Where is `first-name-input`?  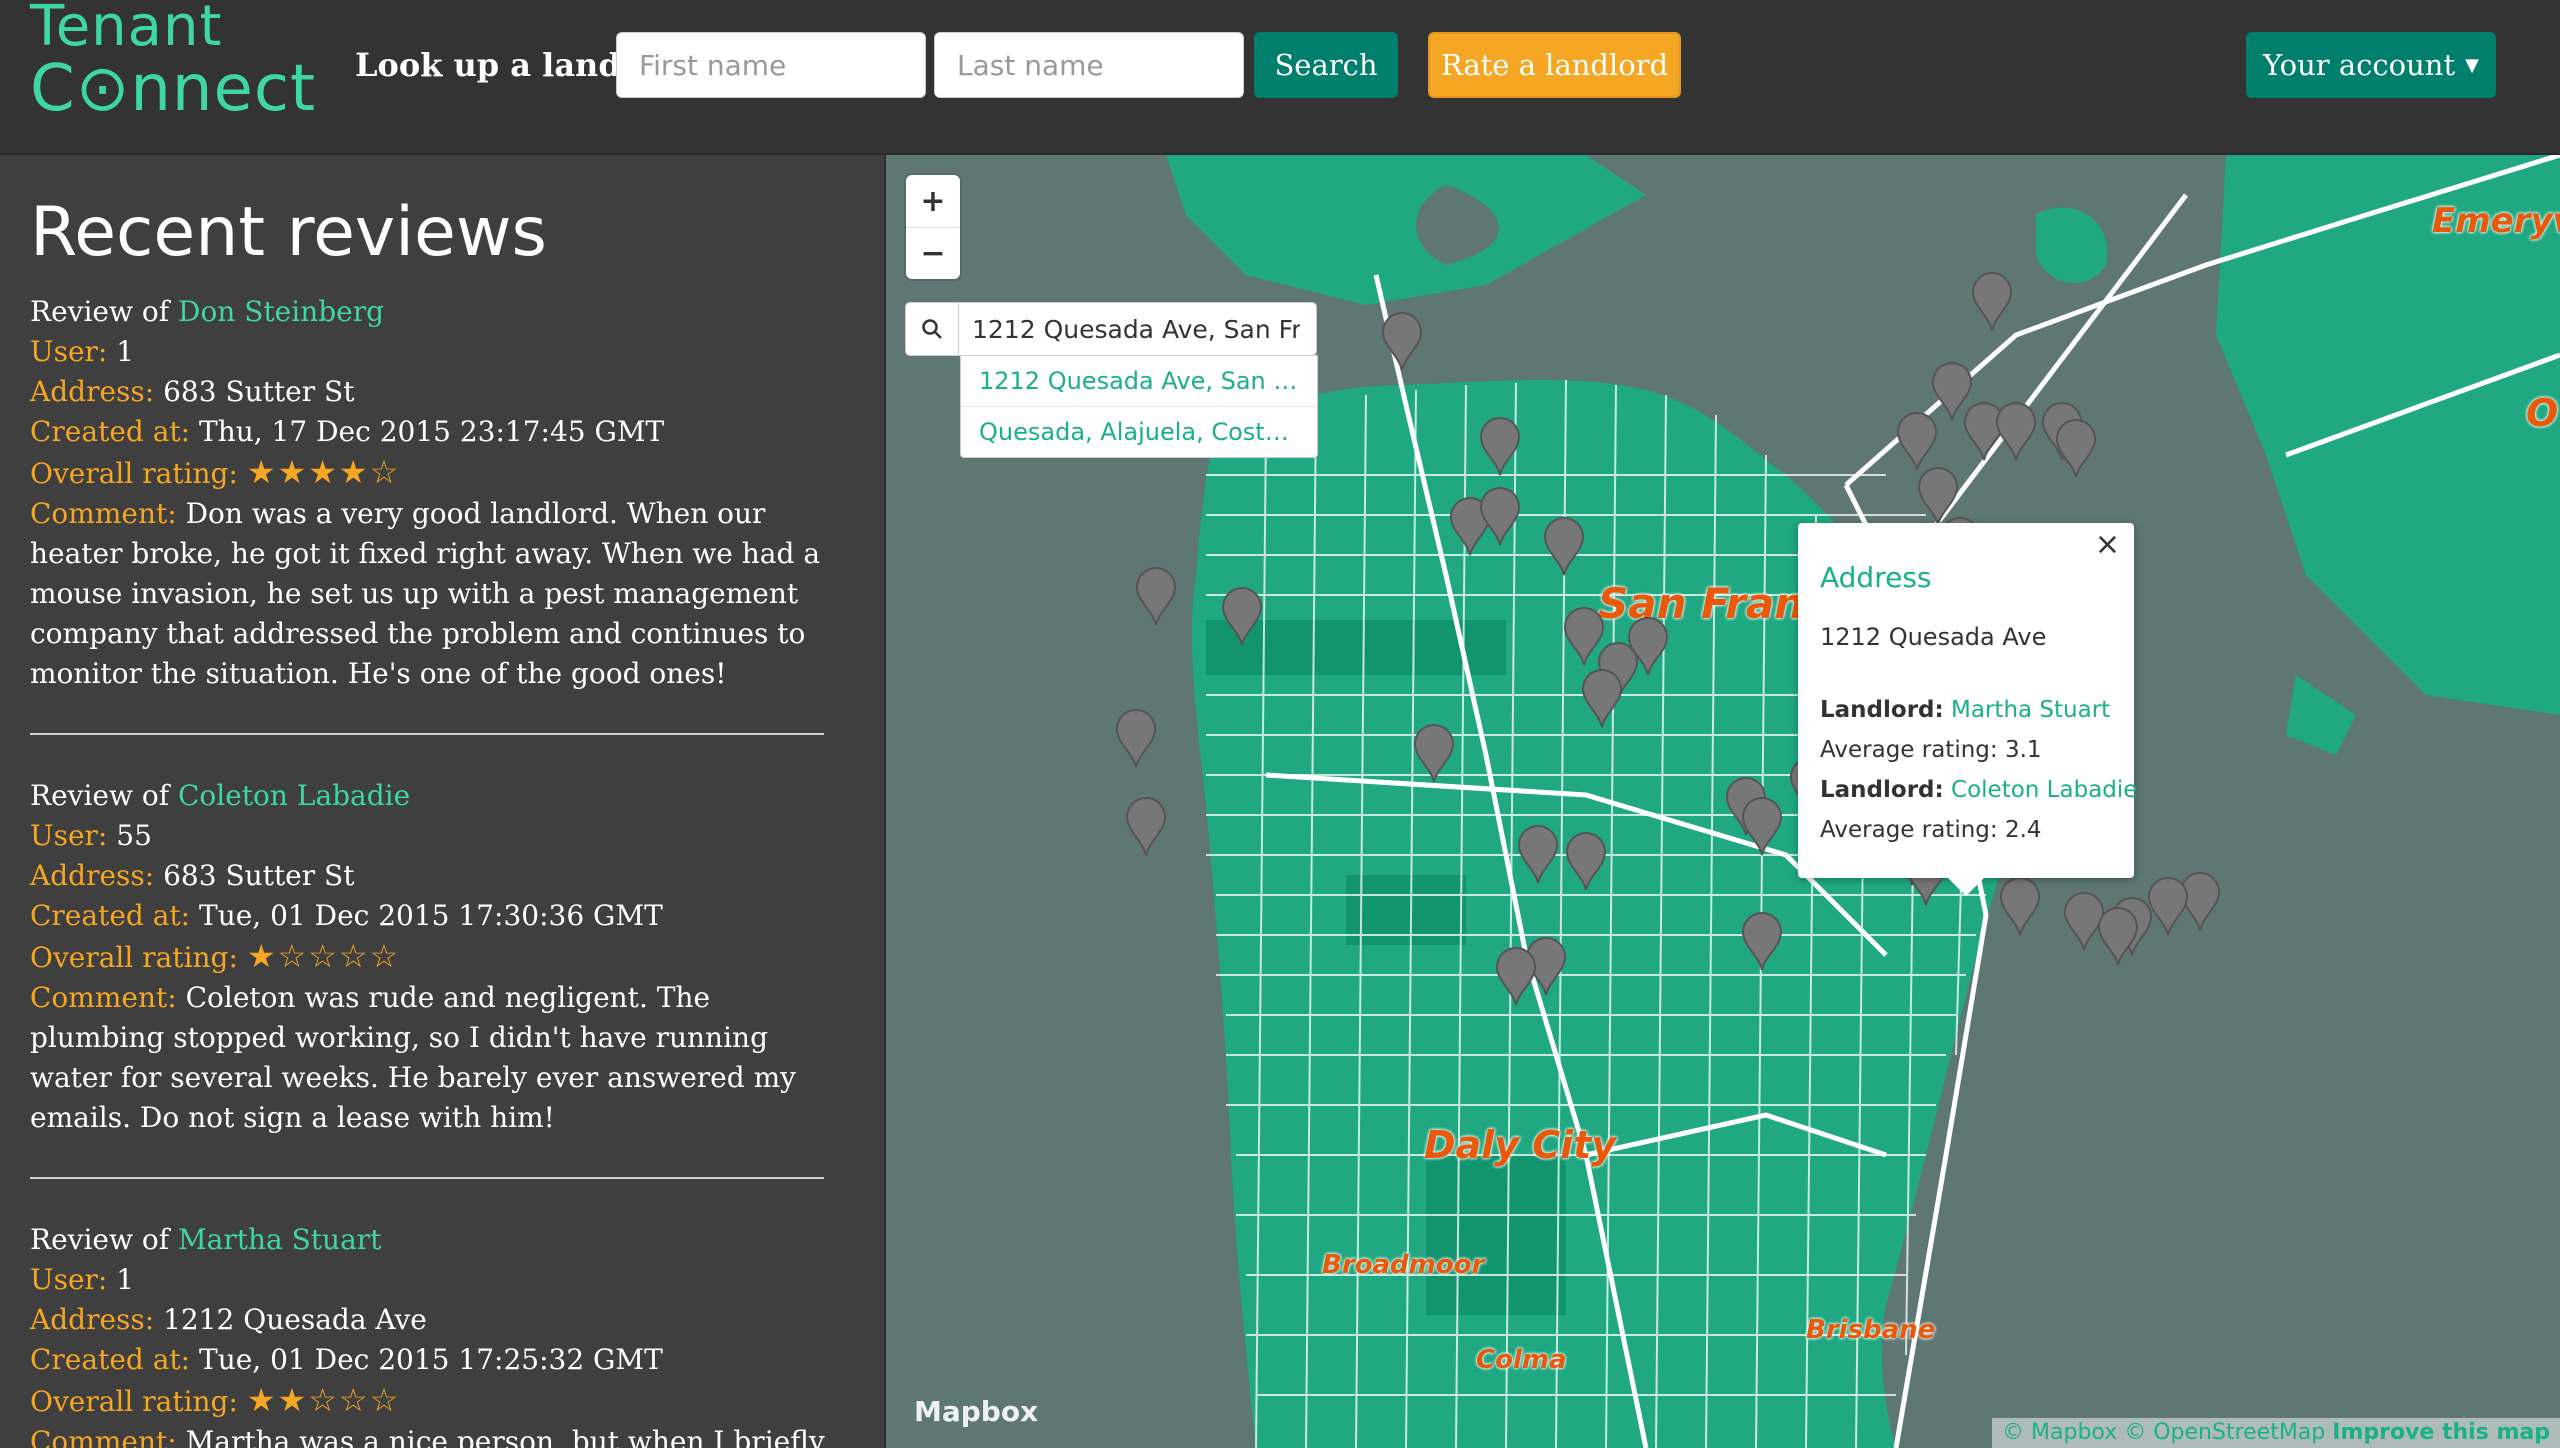
first-name-input is located at coordinates (771, 65).